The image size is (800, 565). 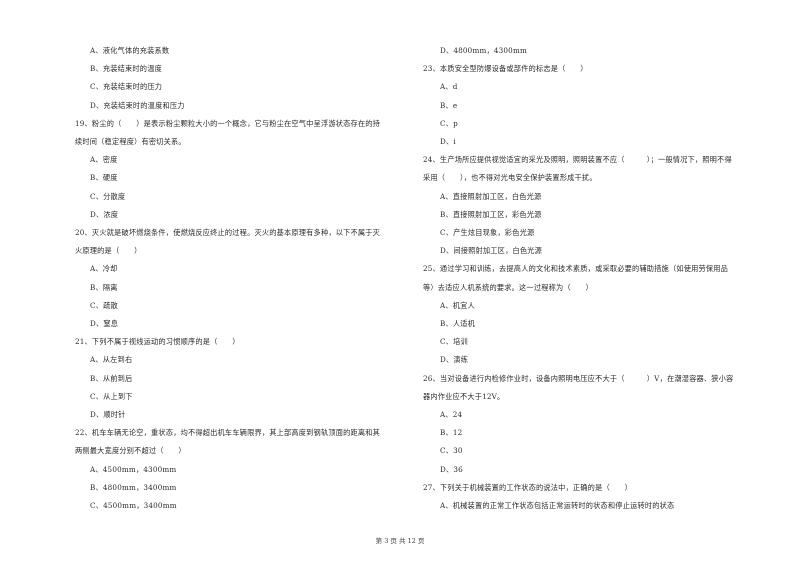 What do you see at coordinates (528, 487) in the screenshot?
I see `question-text: 27、下列关于机械装置的工作状态的说法中，正确的是（ ）` at bounding box center [528, 487].